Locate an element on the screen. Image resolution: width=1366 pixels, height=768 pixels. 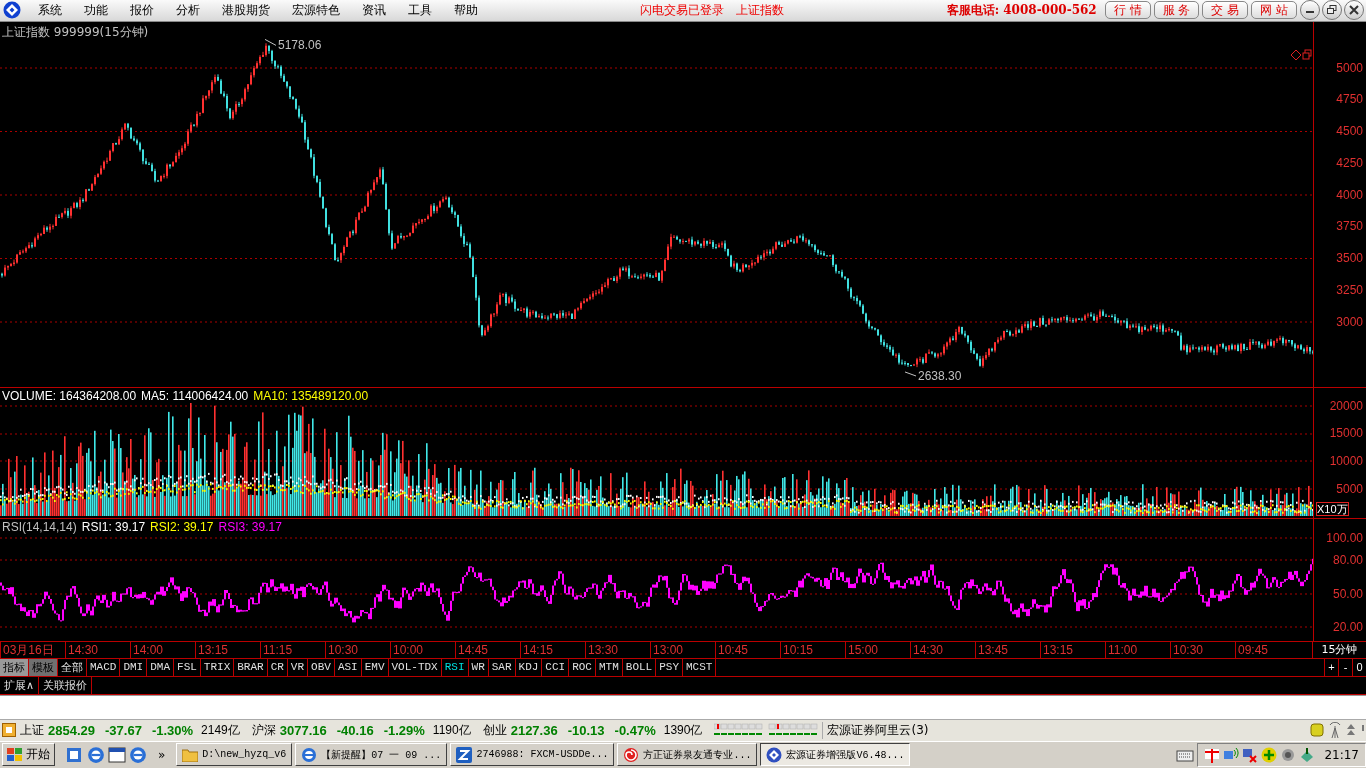
index-change: -40.16 is located at coordinates (355, 730).